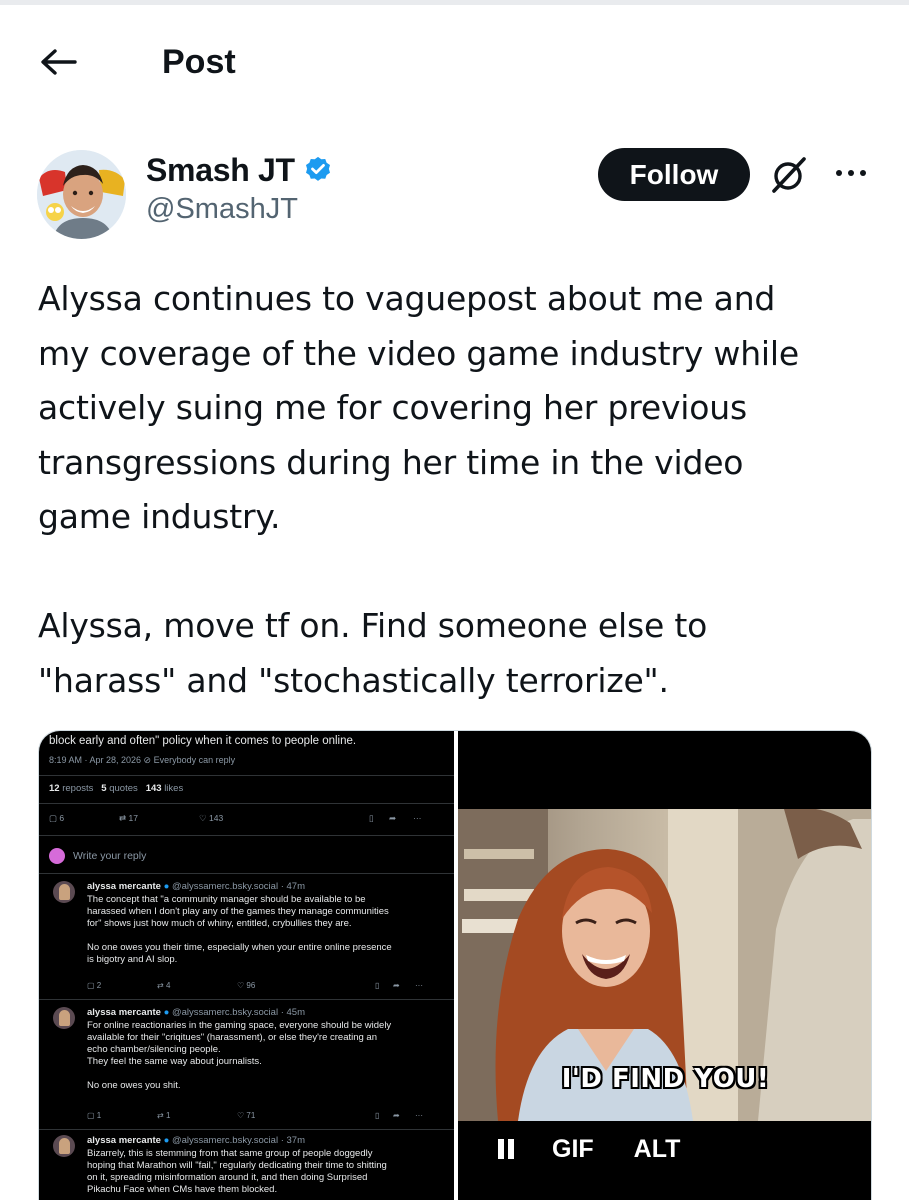 This screenshot has height=1200, width=909. What do you see at coordinates (674, 174) in the screenshot?
I see `follow-button: Follow` at bounding box center [674, 174].